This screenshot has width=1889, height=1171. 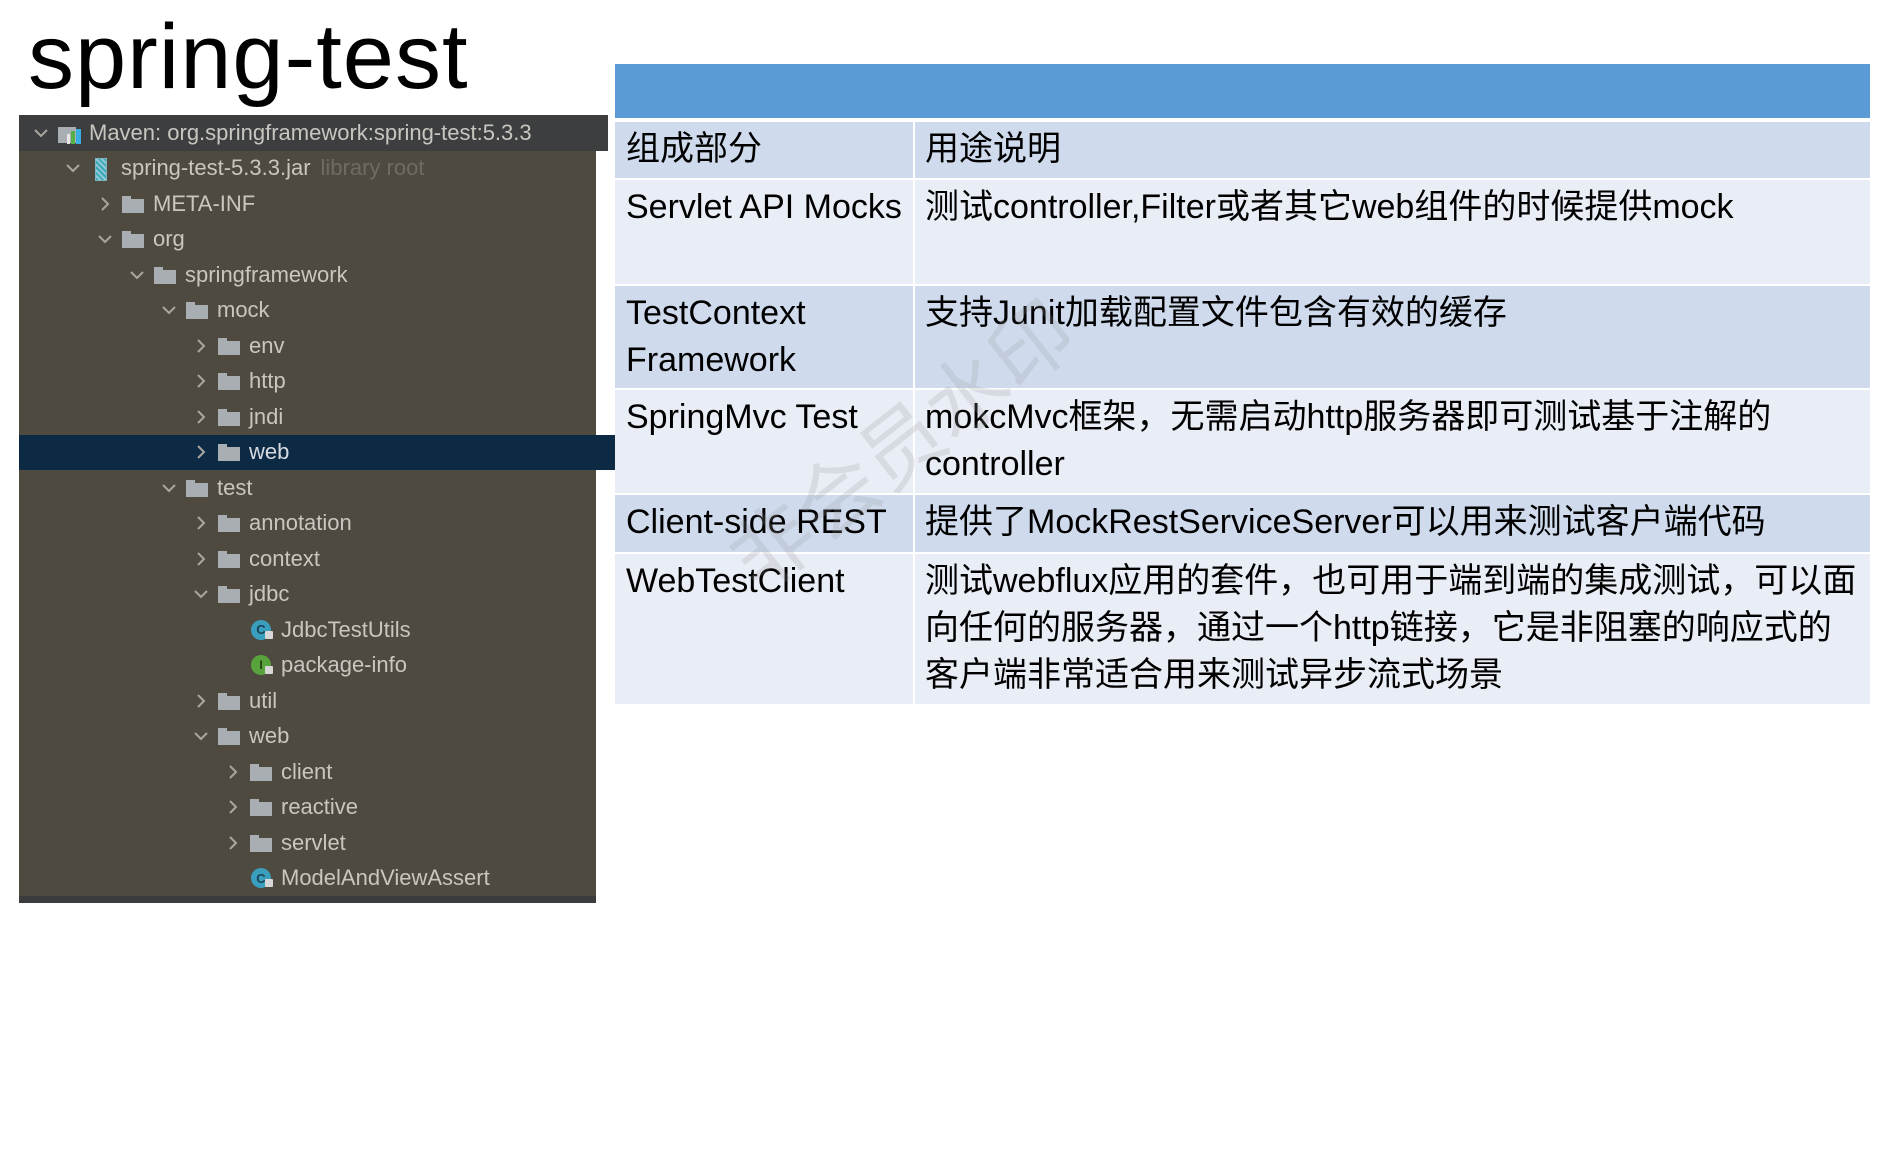 What do you see at coordinates (344, 665) in the screenshot?
I see `tree-item-label: package-info` at bounding box center [344, 665].